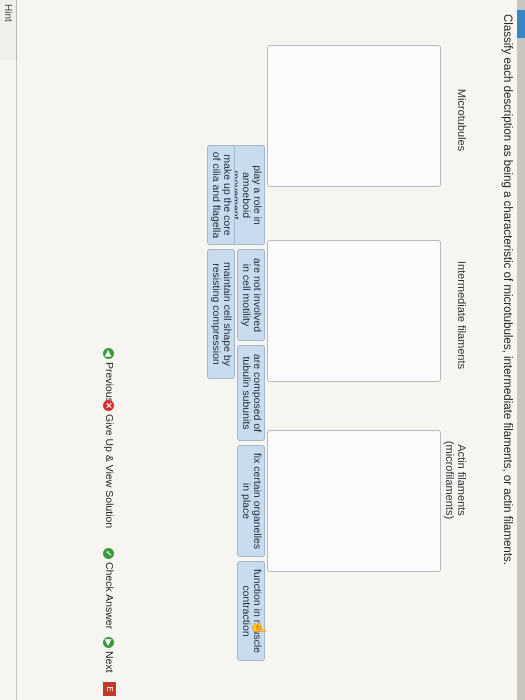 The width and height of the screenshot is (525, 700). I want to click on drop-zone-intermediate, so click(354, 311).